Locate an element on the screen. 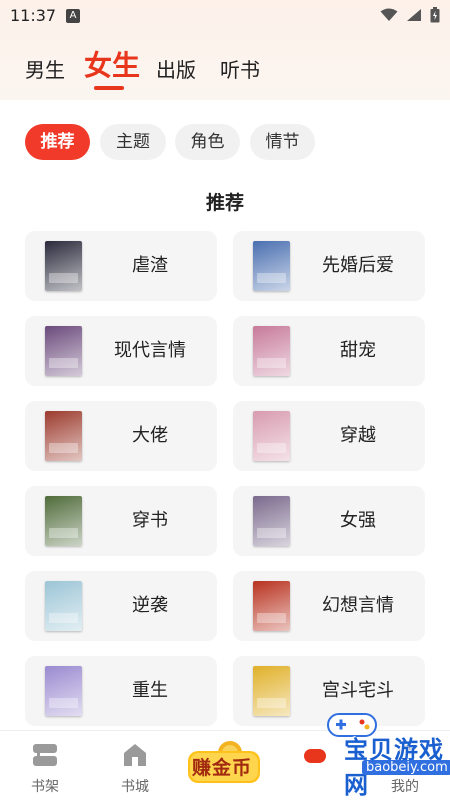 The image size is (450, 800). nav-label: 书城 is located at coordinates (135, 787).